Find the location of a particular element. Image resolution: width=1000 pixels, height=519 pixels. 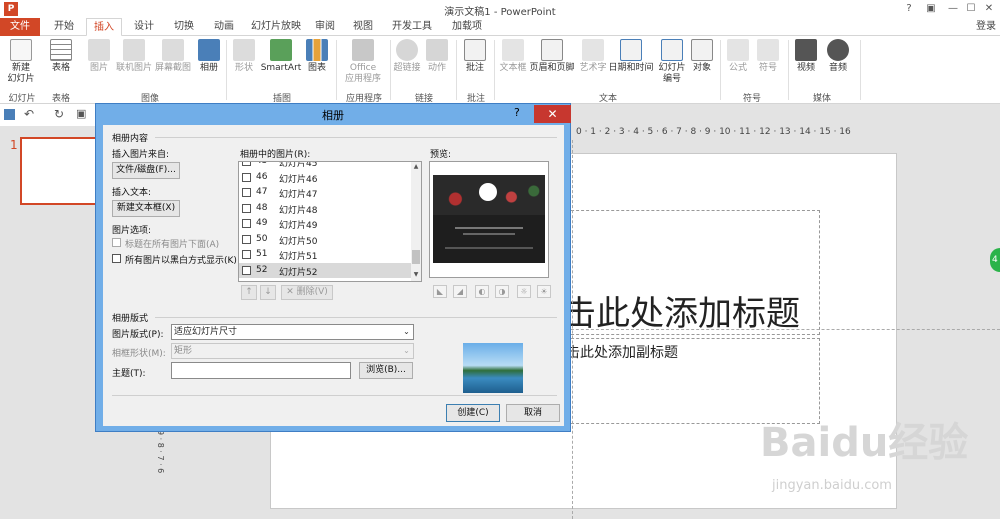

wordart-button: 艺术字 is located at coordinates (593, 56).